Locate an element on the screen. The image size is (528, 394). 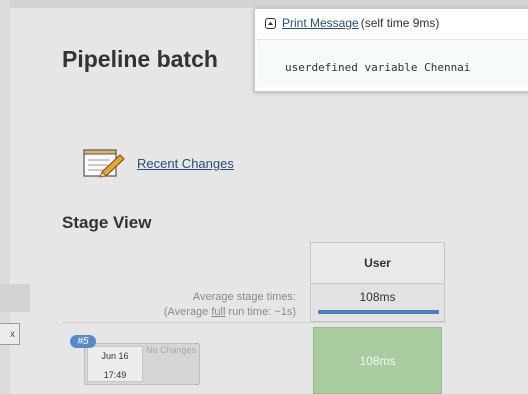
average-run-time-line: (Average full run time: ~1s) is located at coordinates (193, 312).